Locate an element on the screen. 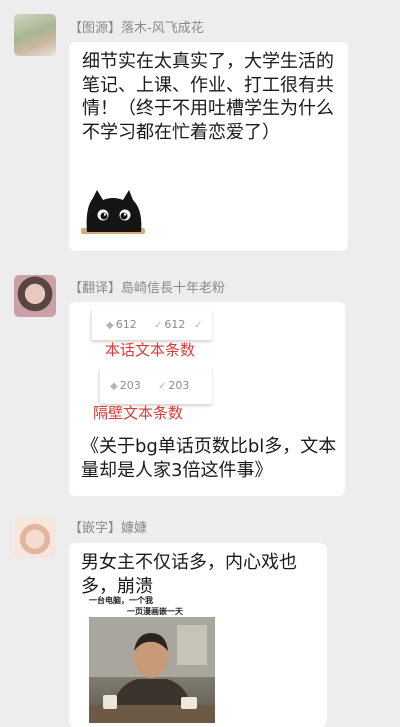 Image resolution: width=400 pixels, height=727 pixels. checks-stat: ✓ 612 is located at coordinates (169, 324).